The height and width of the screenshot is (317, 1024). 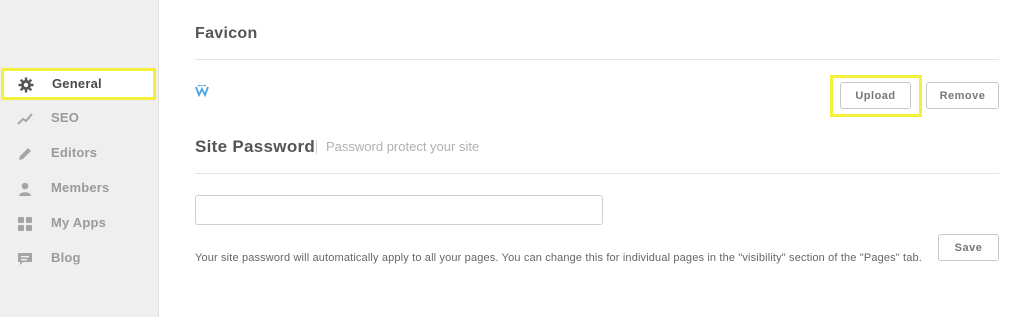 What do you see at coordinates (66, 257) in the screenshot?
I see `sidebar-item-label: Blog` at bounding box center [66, 257].